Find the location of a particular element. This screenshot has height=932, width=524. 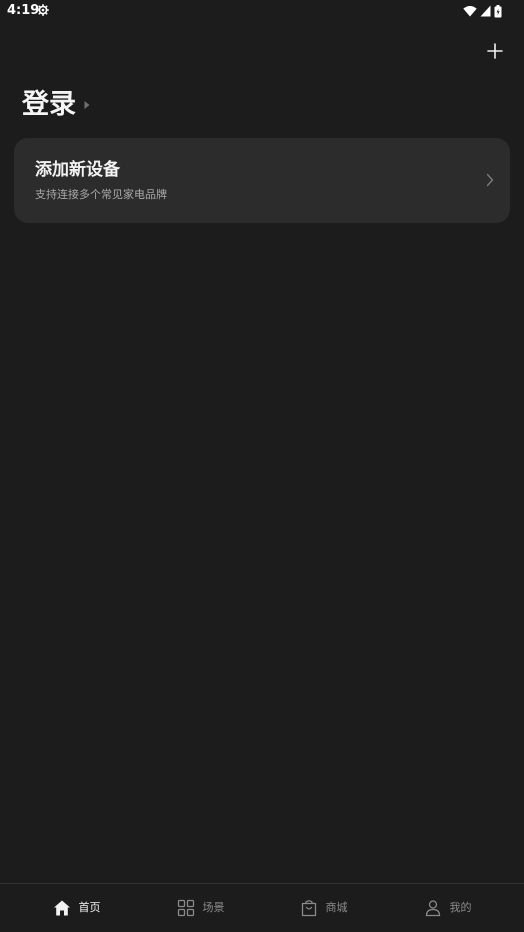

signal-icon is located at coordinates (485, 11).